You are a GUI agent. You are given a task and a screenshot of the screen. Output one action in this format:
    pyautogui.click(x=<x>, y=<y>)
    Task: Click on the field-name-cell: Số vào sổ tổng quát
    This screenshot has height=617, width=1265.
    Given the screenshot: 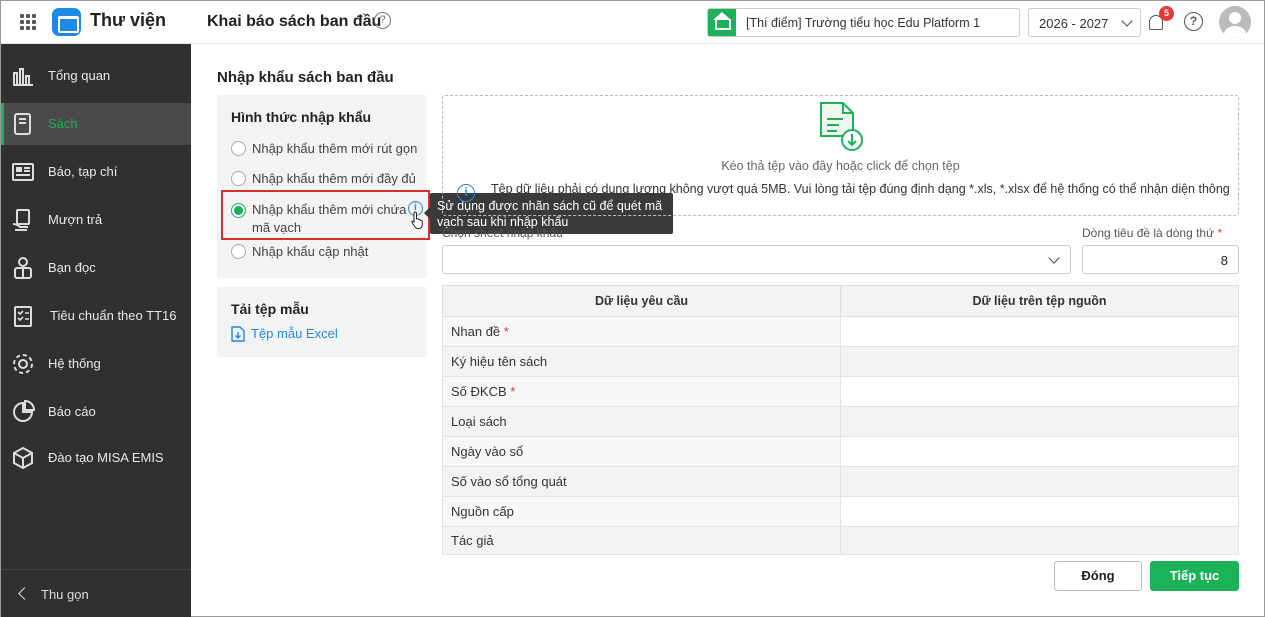 What is the action you would take?
    pyautogui.click(x=641, y=481)
    